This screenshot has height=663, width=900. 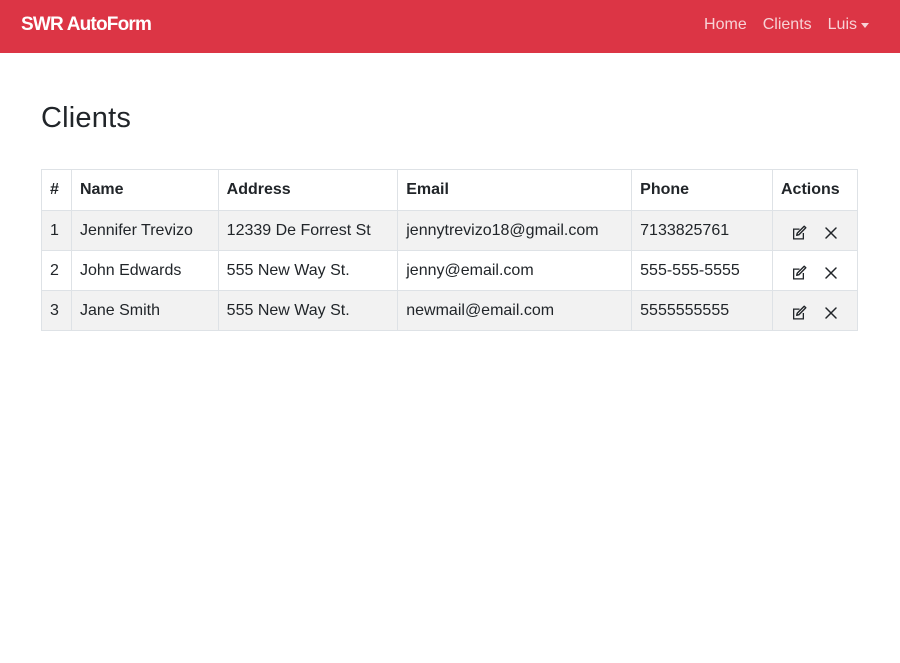 I want to click on header-phone: Phone, so click(x=702, y=190).